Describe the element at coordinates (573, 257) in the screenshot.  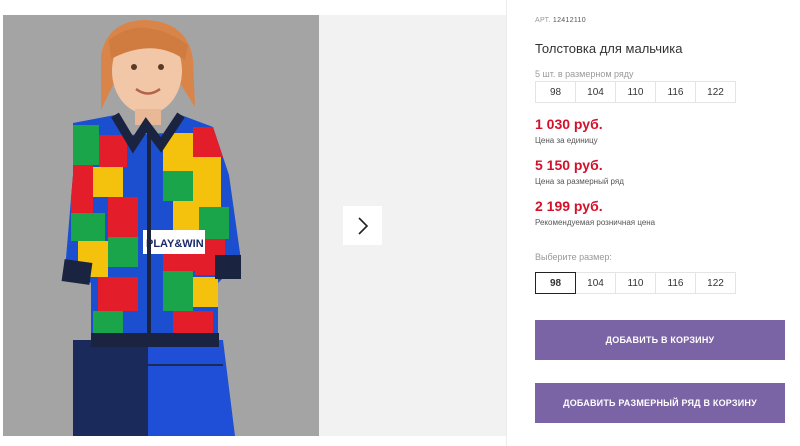
I see `choose-size-label: Выберите размер:` at that location.